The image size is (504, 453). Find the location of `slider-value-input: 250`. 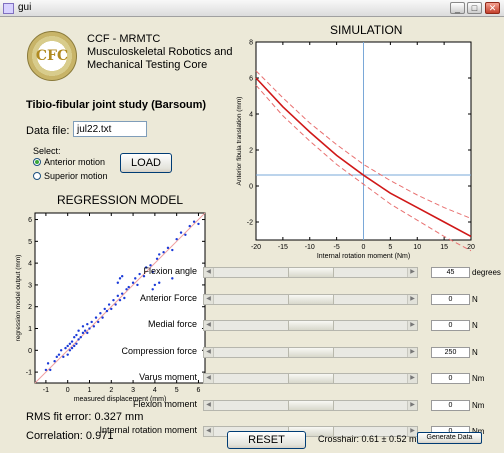

slider-value-input: 250 is located at coordinates (450, 352).